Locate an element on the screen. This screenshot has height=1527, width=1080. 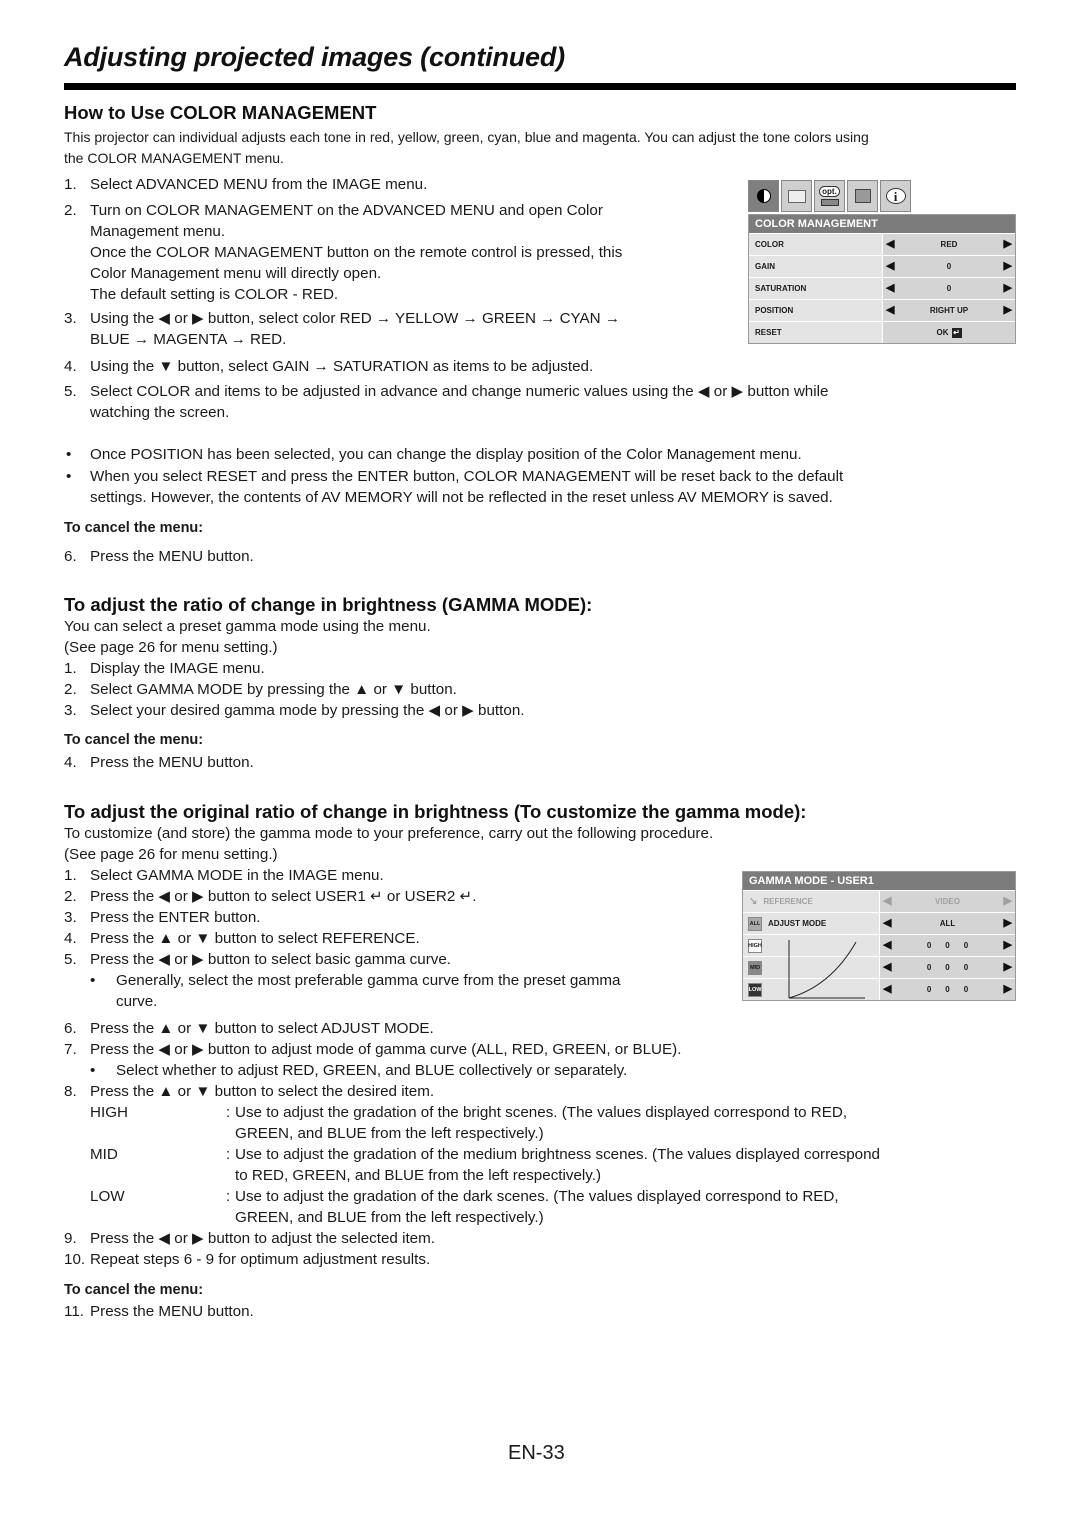
osd-title: COLOR MANAGEMENT is located at coordinates (882, 224).